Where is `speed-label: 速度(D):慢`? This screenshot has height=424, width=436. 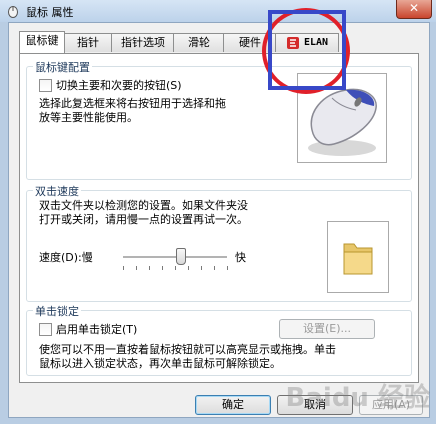
speed-label: 速度(D):慢 is located at coordinates (66, 257).